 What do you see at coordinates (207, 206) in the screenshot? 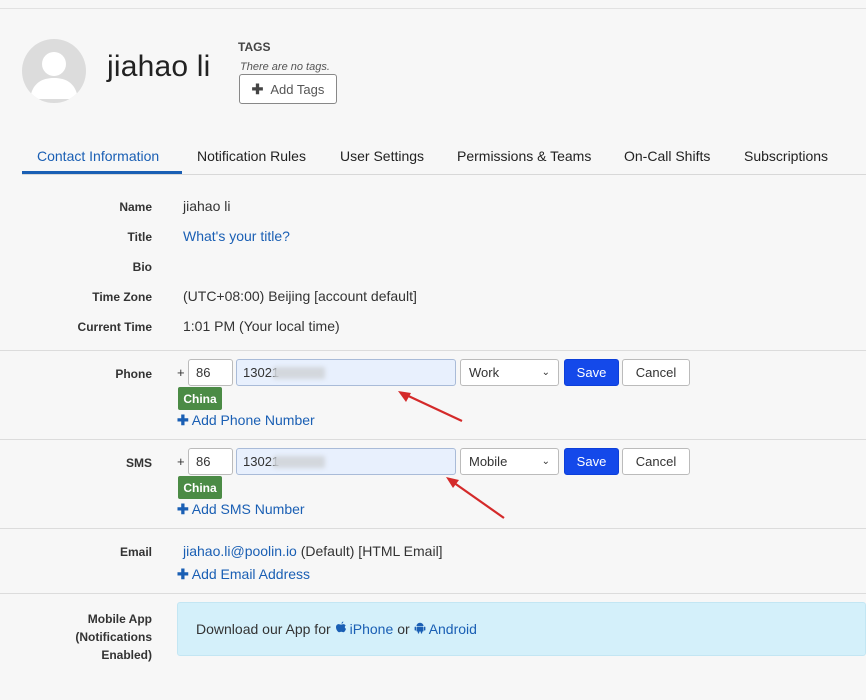
I see `name-value: jiahao li` at bounding box center [207, 206].